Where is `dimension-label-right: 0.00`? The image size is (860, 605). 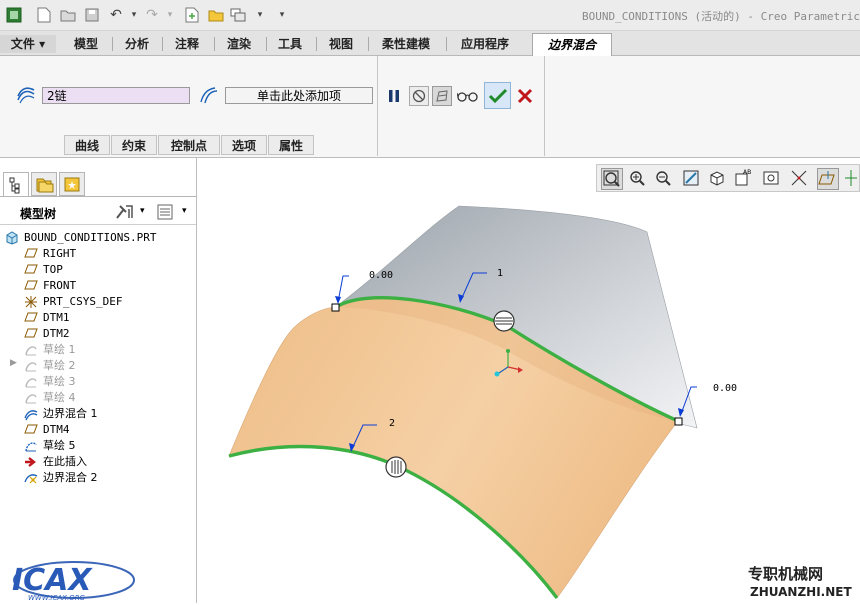
dimension-label-right: 0.00 is located at coordinates (725, 388).